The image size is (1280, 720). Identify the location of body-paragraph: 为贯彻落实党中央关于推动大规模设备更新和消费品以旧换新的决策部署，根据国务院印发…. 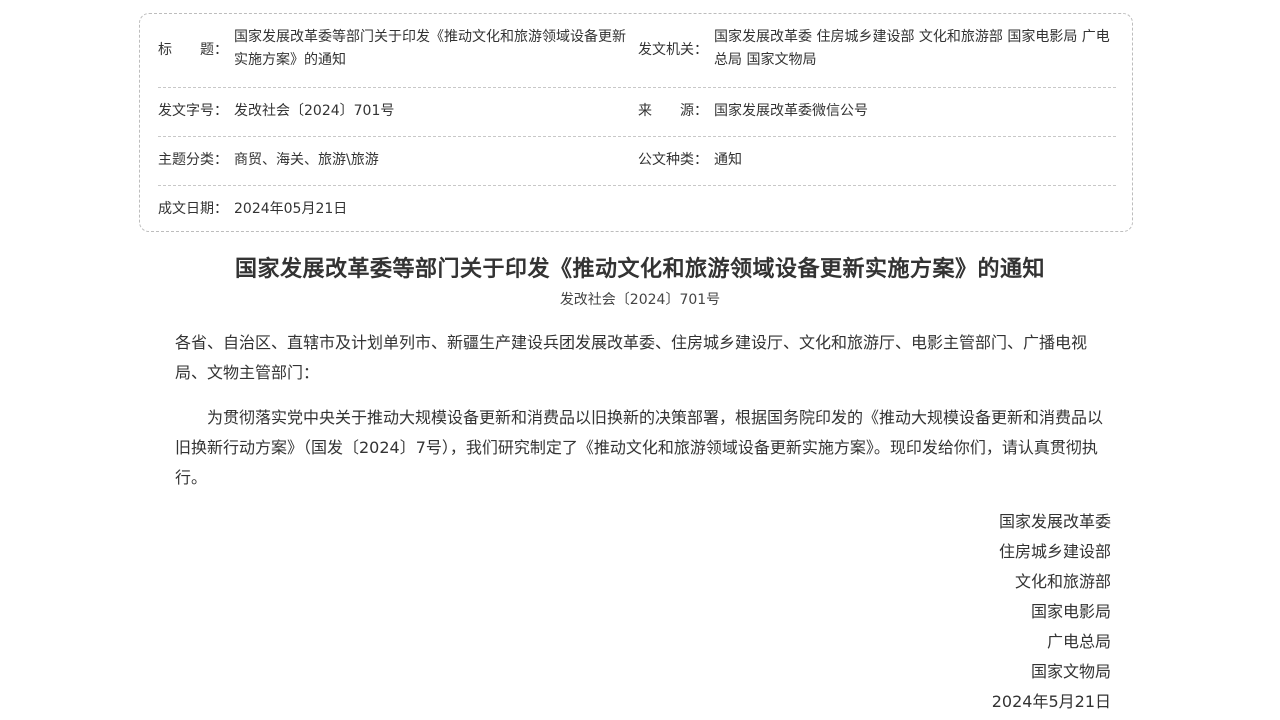
(639, 447).